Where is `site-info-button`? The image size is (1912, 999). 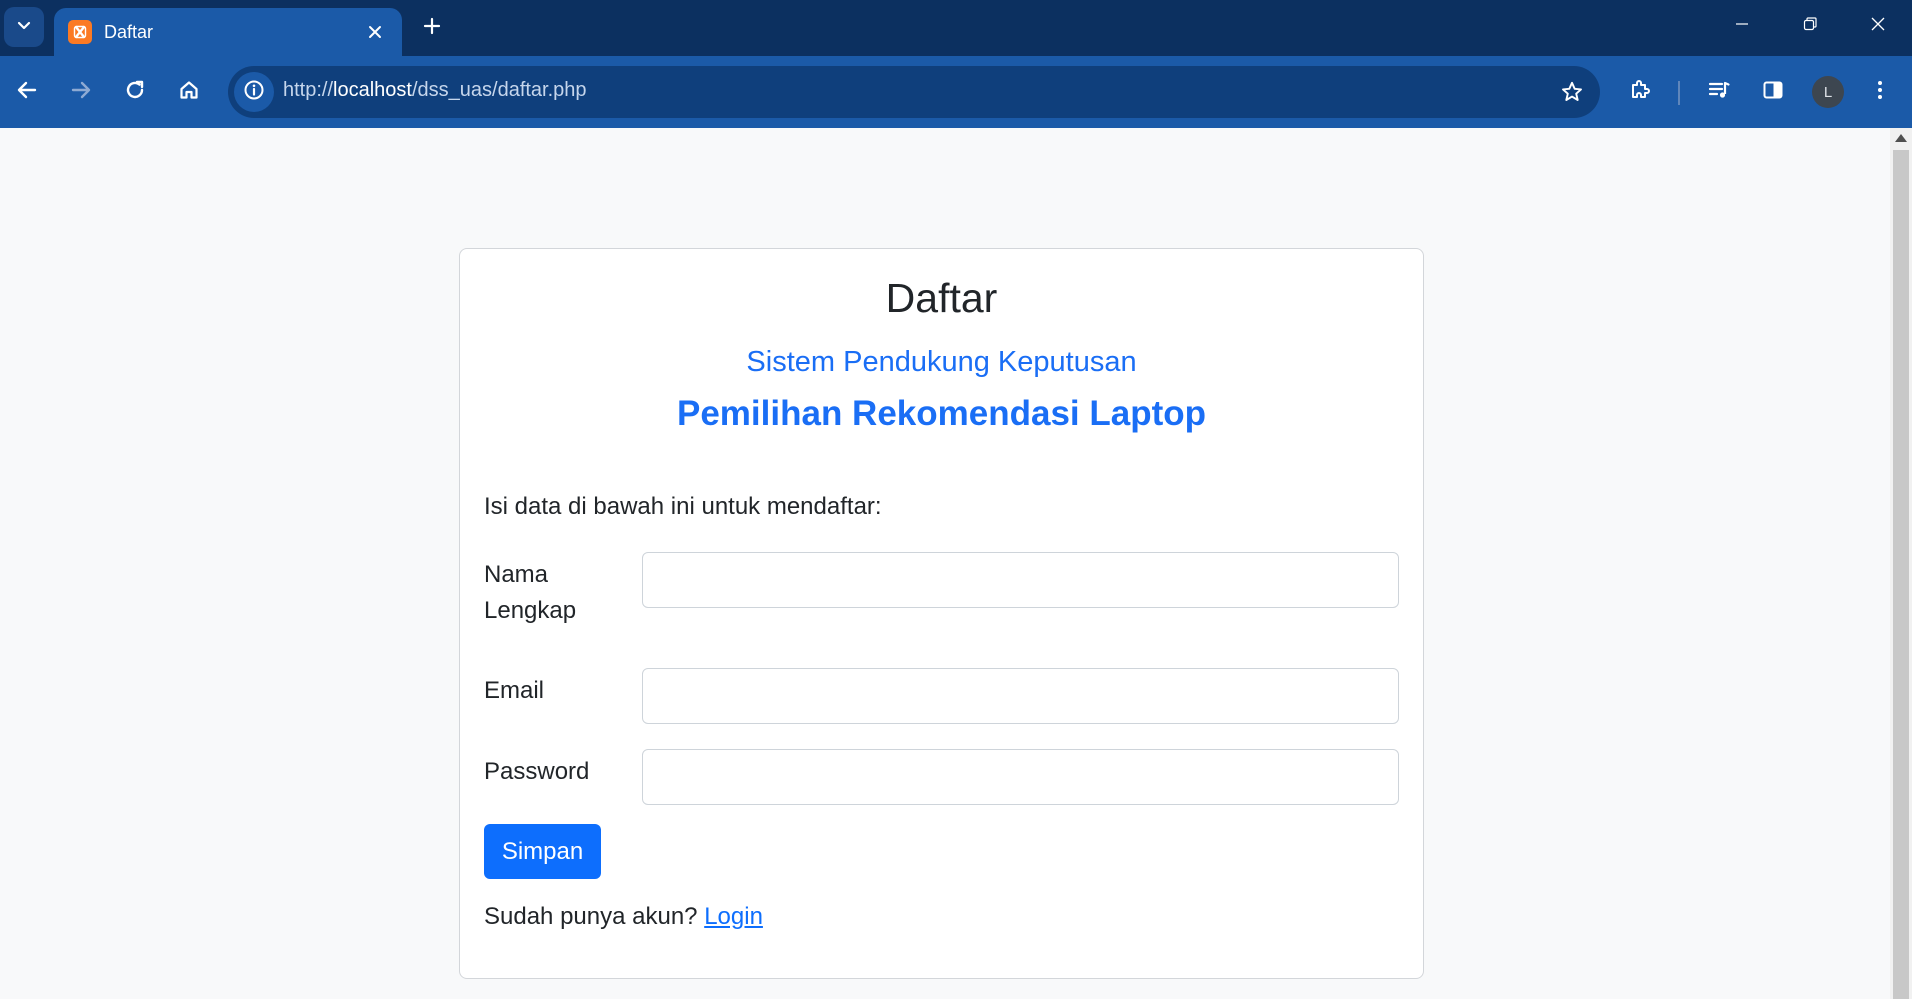 site-info-button is located at coordinates (254, 92).